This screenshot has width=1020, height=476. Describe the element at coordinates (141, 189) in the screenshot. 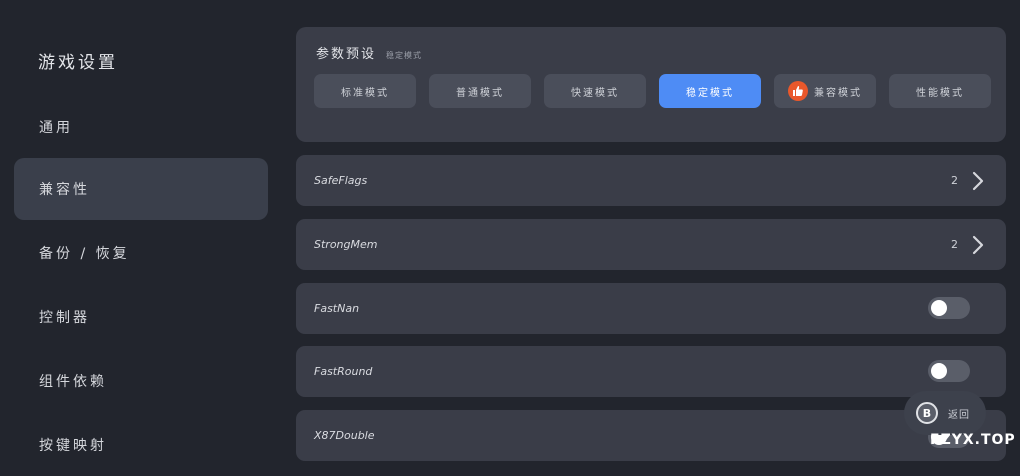

I see `sidebar-item-compatibility: 兼容性` at that location.